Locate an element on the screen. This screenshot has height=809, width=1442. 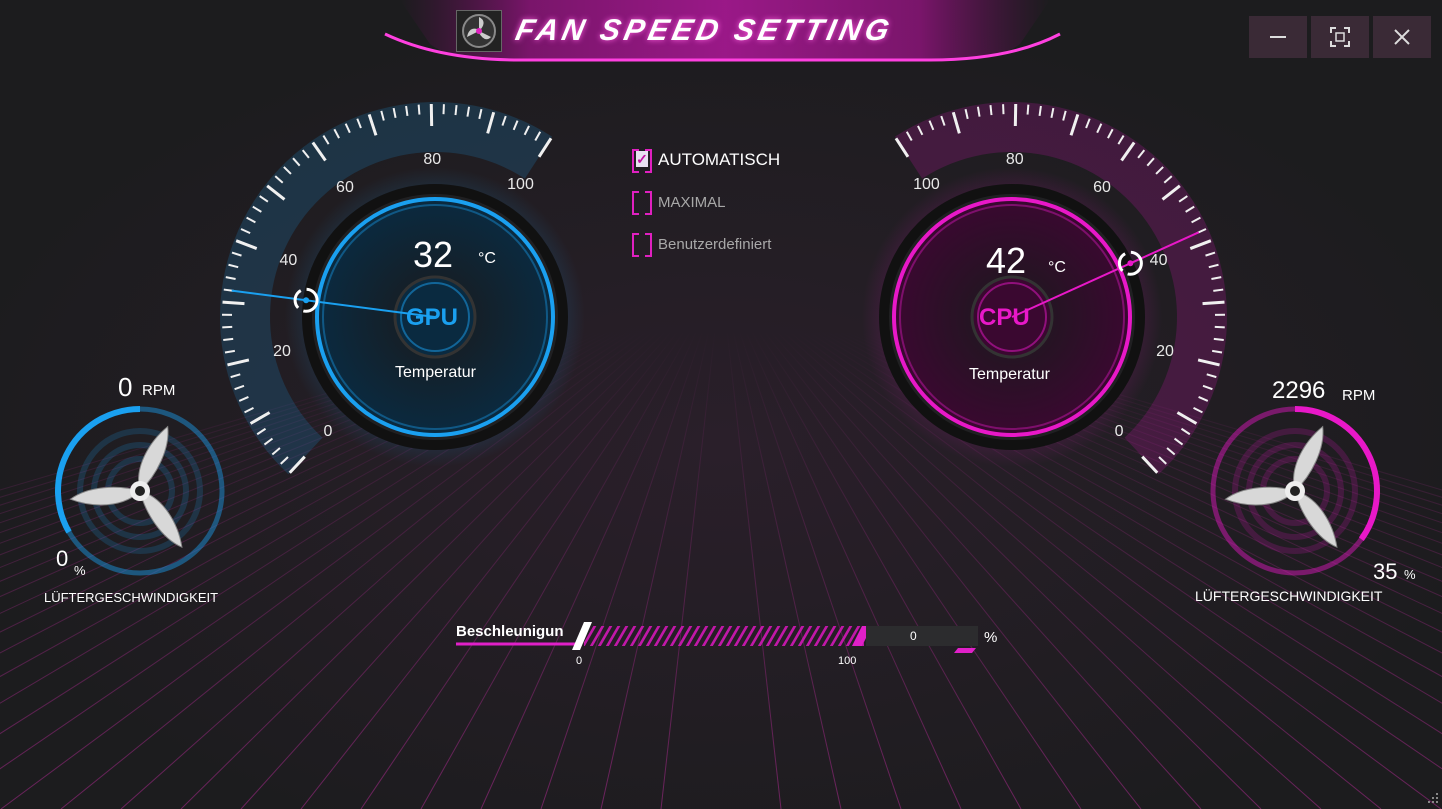
gpu-scale-label-20: 20 is located at coordinates (282, 352).